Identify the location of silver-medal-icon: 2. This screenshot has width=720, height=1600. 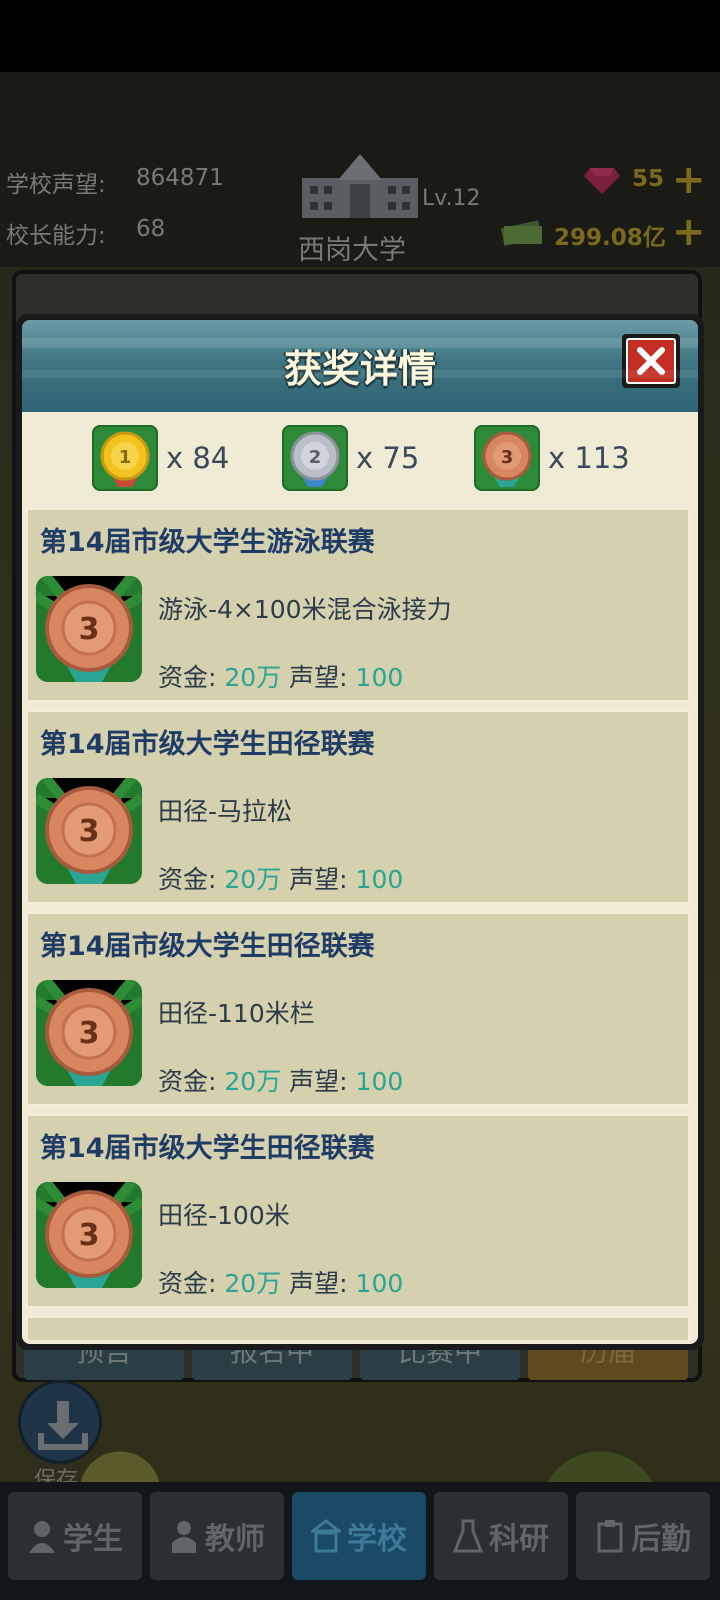
(315, 458).